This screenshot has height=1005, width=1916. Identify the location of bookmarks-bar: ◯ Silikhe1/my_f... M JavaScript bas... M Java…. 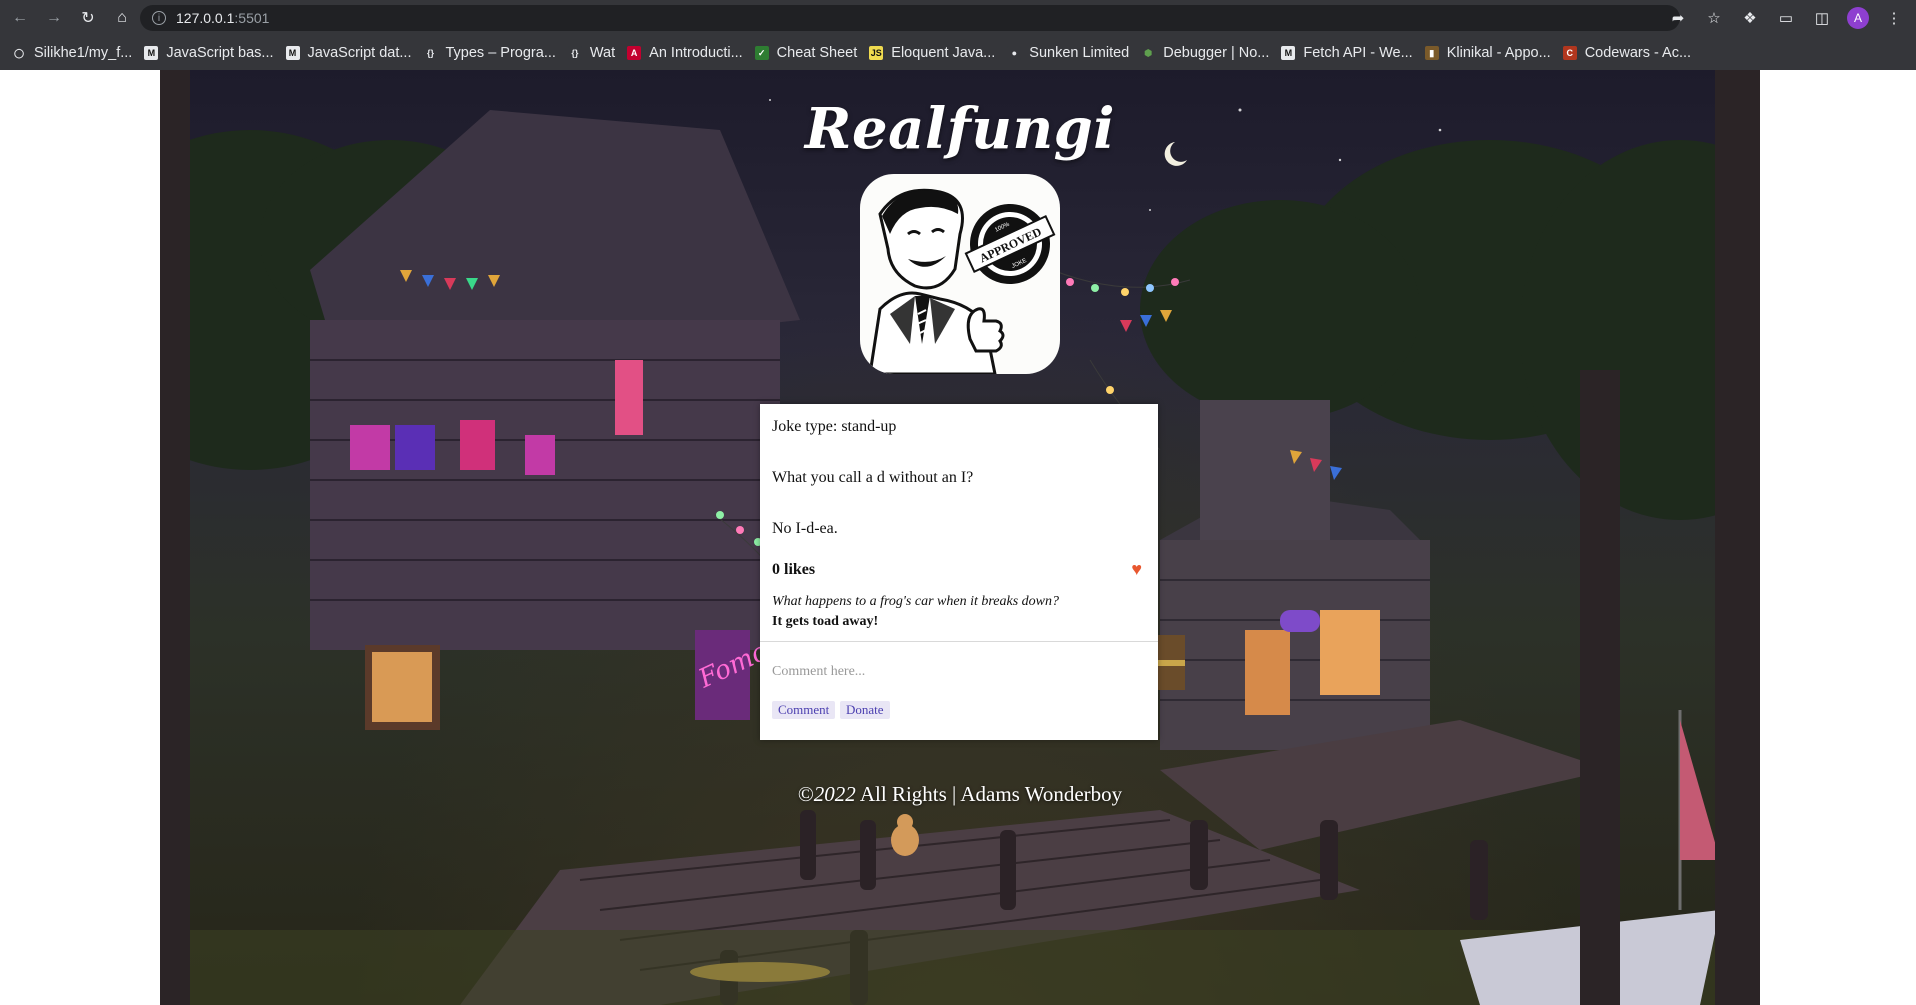
(958, 53).